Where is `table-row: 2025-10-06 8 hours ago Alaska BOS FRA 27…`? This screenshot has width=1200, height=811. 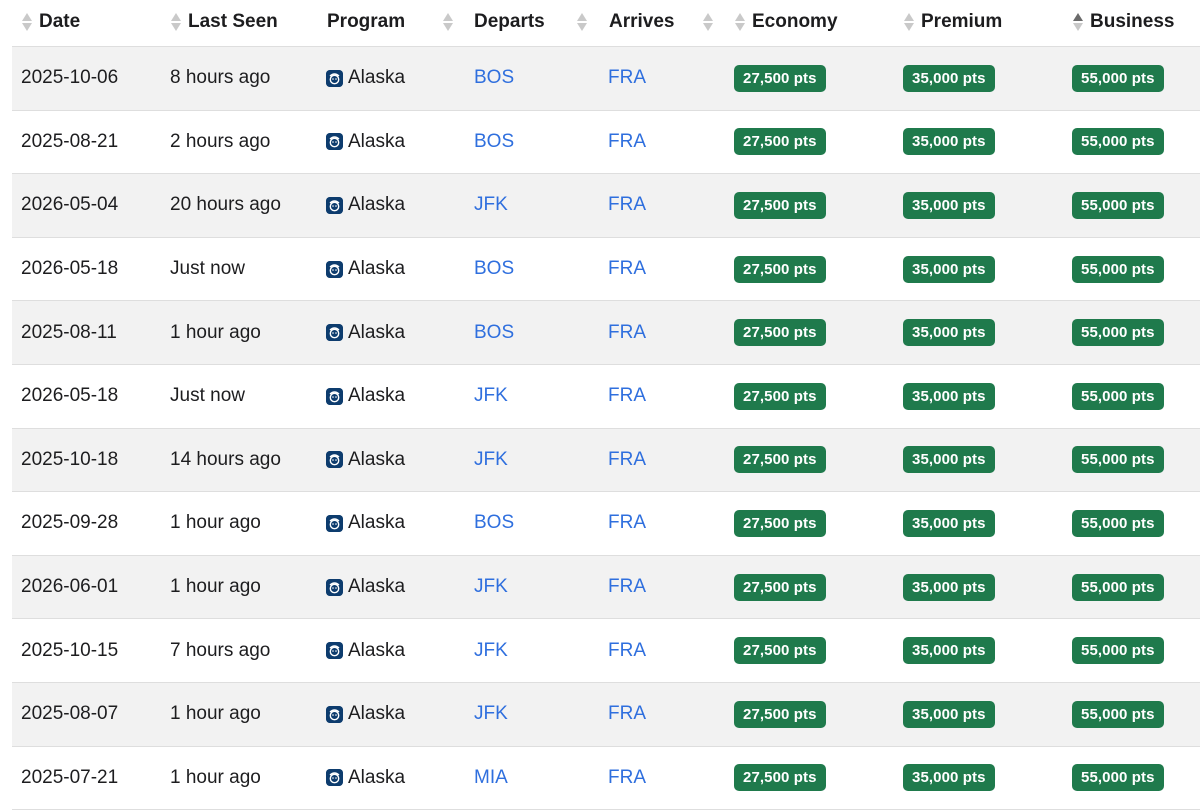 table-row: 2025-10-06 8 hours ago Alaska BOS FRA 27… is located at coordinates (606, 79).